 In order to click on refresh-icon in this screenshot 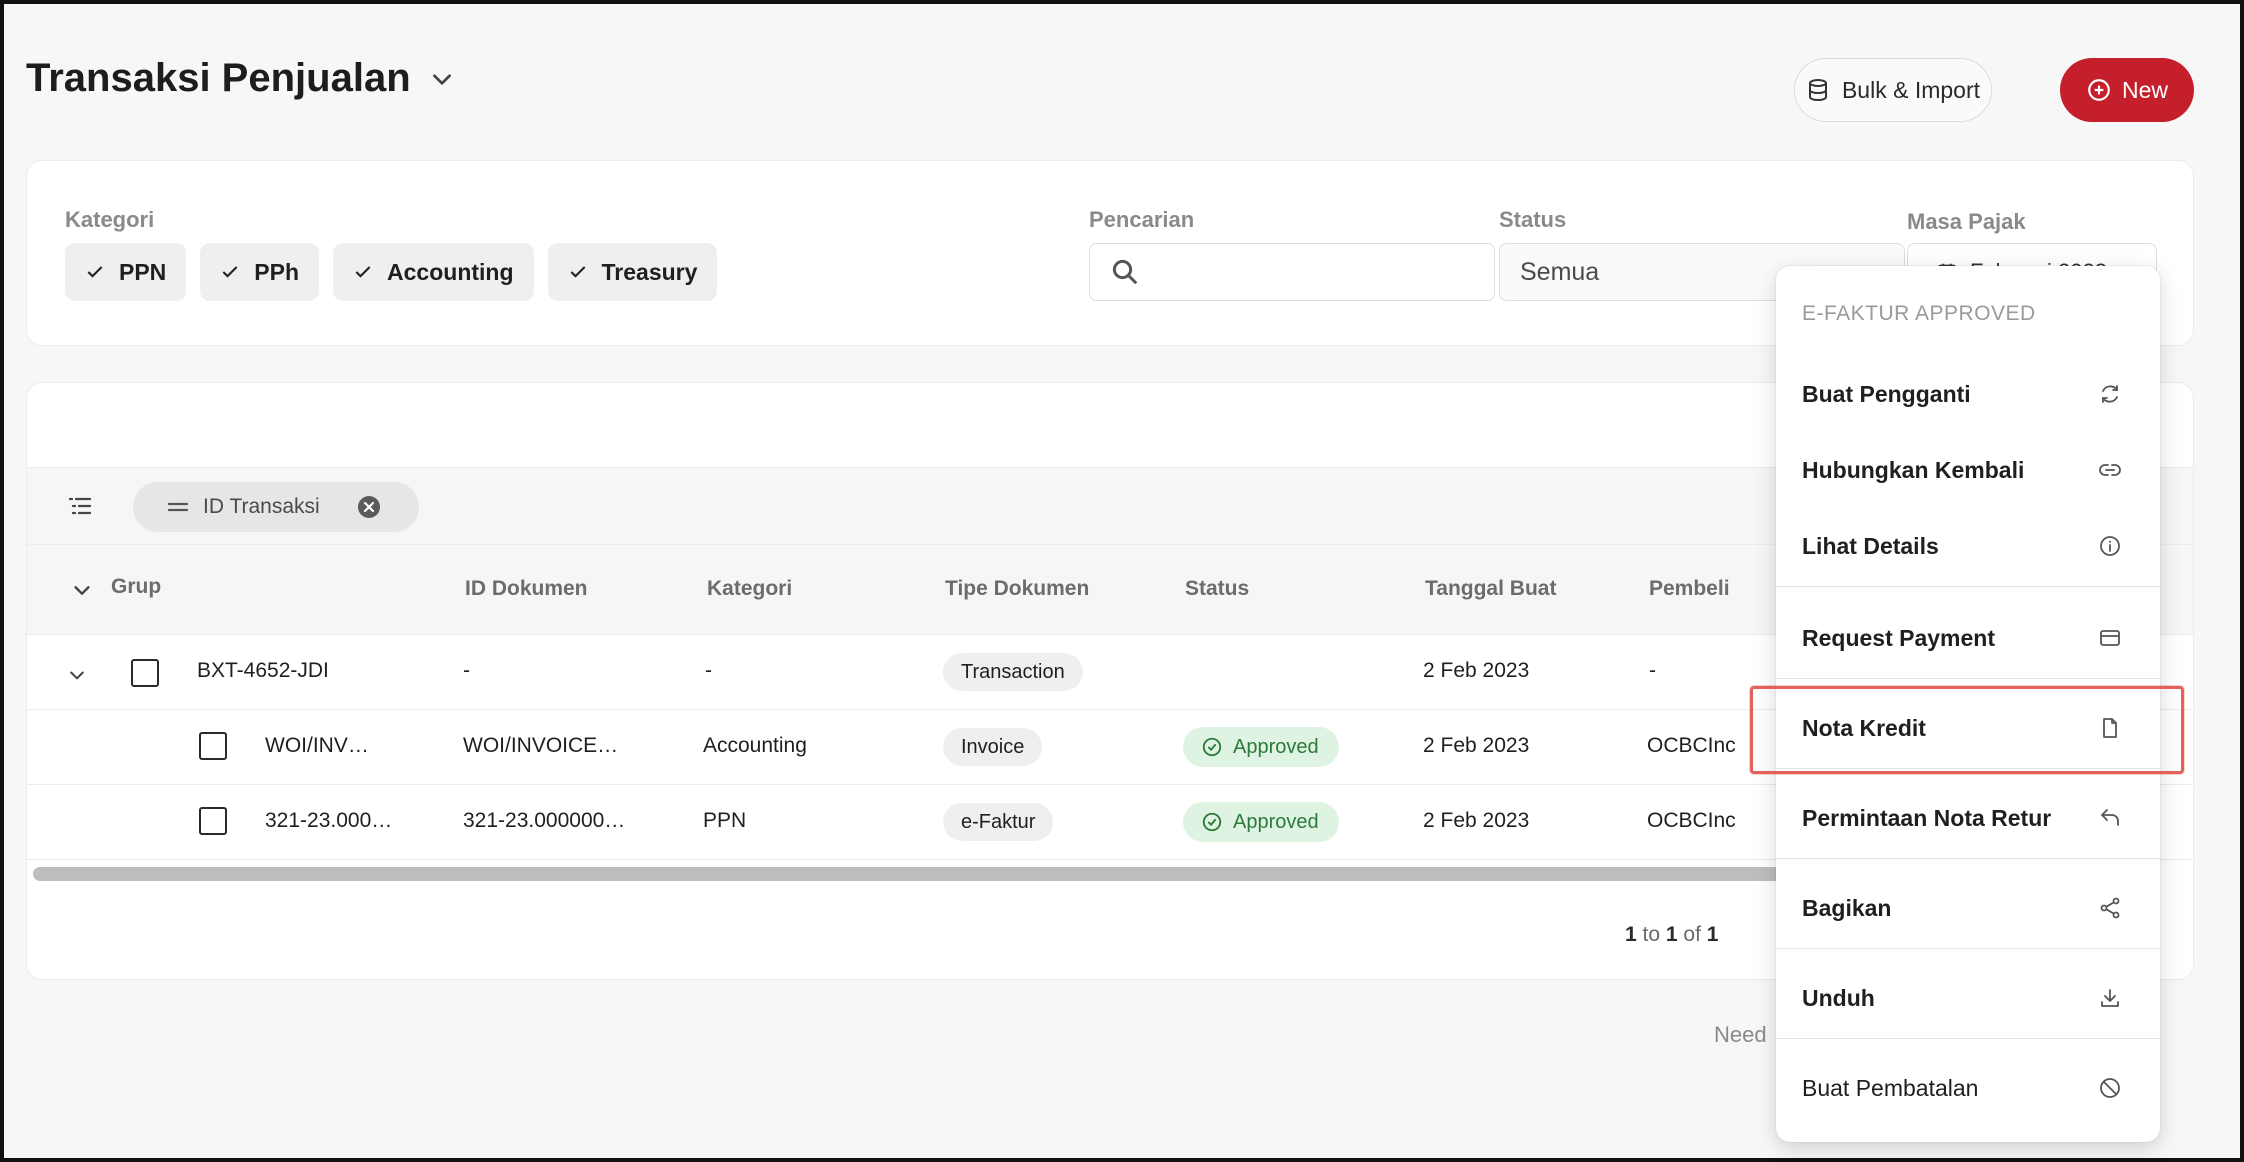, I will do `click(2110, 394)`.